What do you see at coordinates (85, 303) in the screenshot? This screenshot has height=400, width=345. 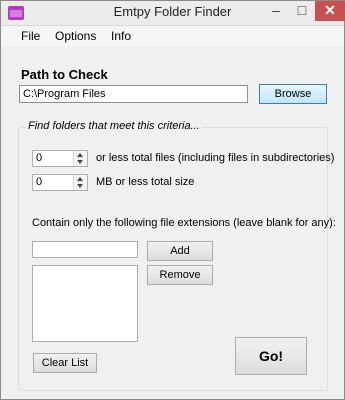 I see `extensions-list` at bounding box center [85, 303].